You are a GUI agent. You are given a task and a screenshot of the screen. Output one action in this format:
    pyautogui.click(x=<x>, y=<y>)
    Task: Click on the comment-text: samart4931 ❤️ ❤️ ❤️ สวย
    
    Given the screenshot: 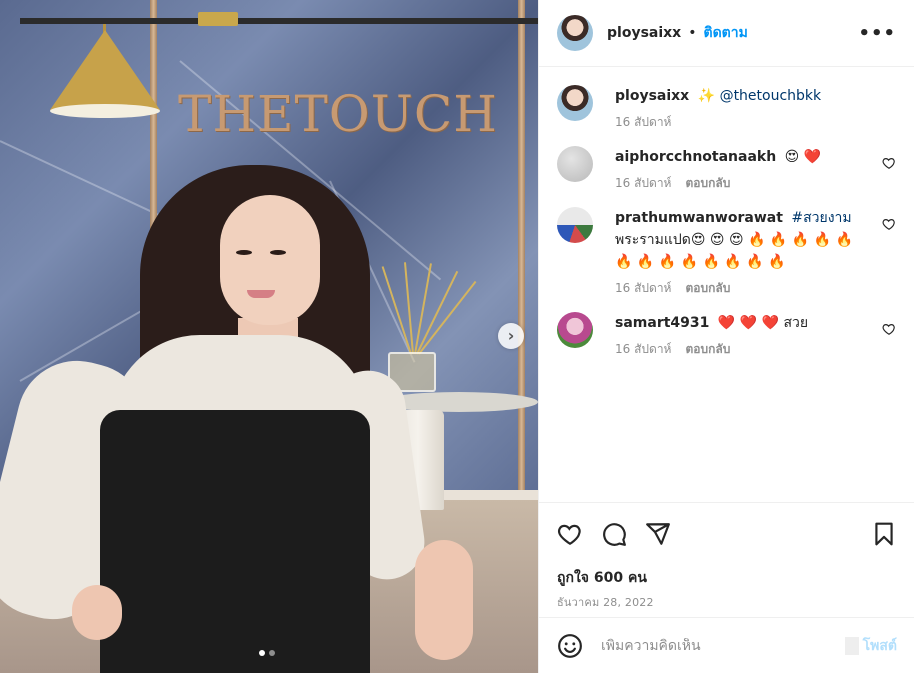 What is the action you would take?
    pyautogui.click(x=742, y=323)
    